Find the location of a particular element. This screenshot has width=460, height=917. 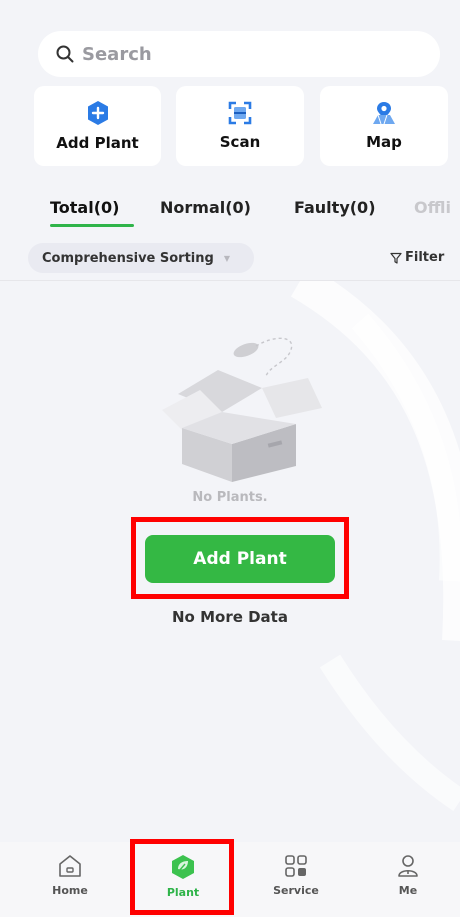

search-placeholder: Search is located at coordinates (117, 54).